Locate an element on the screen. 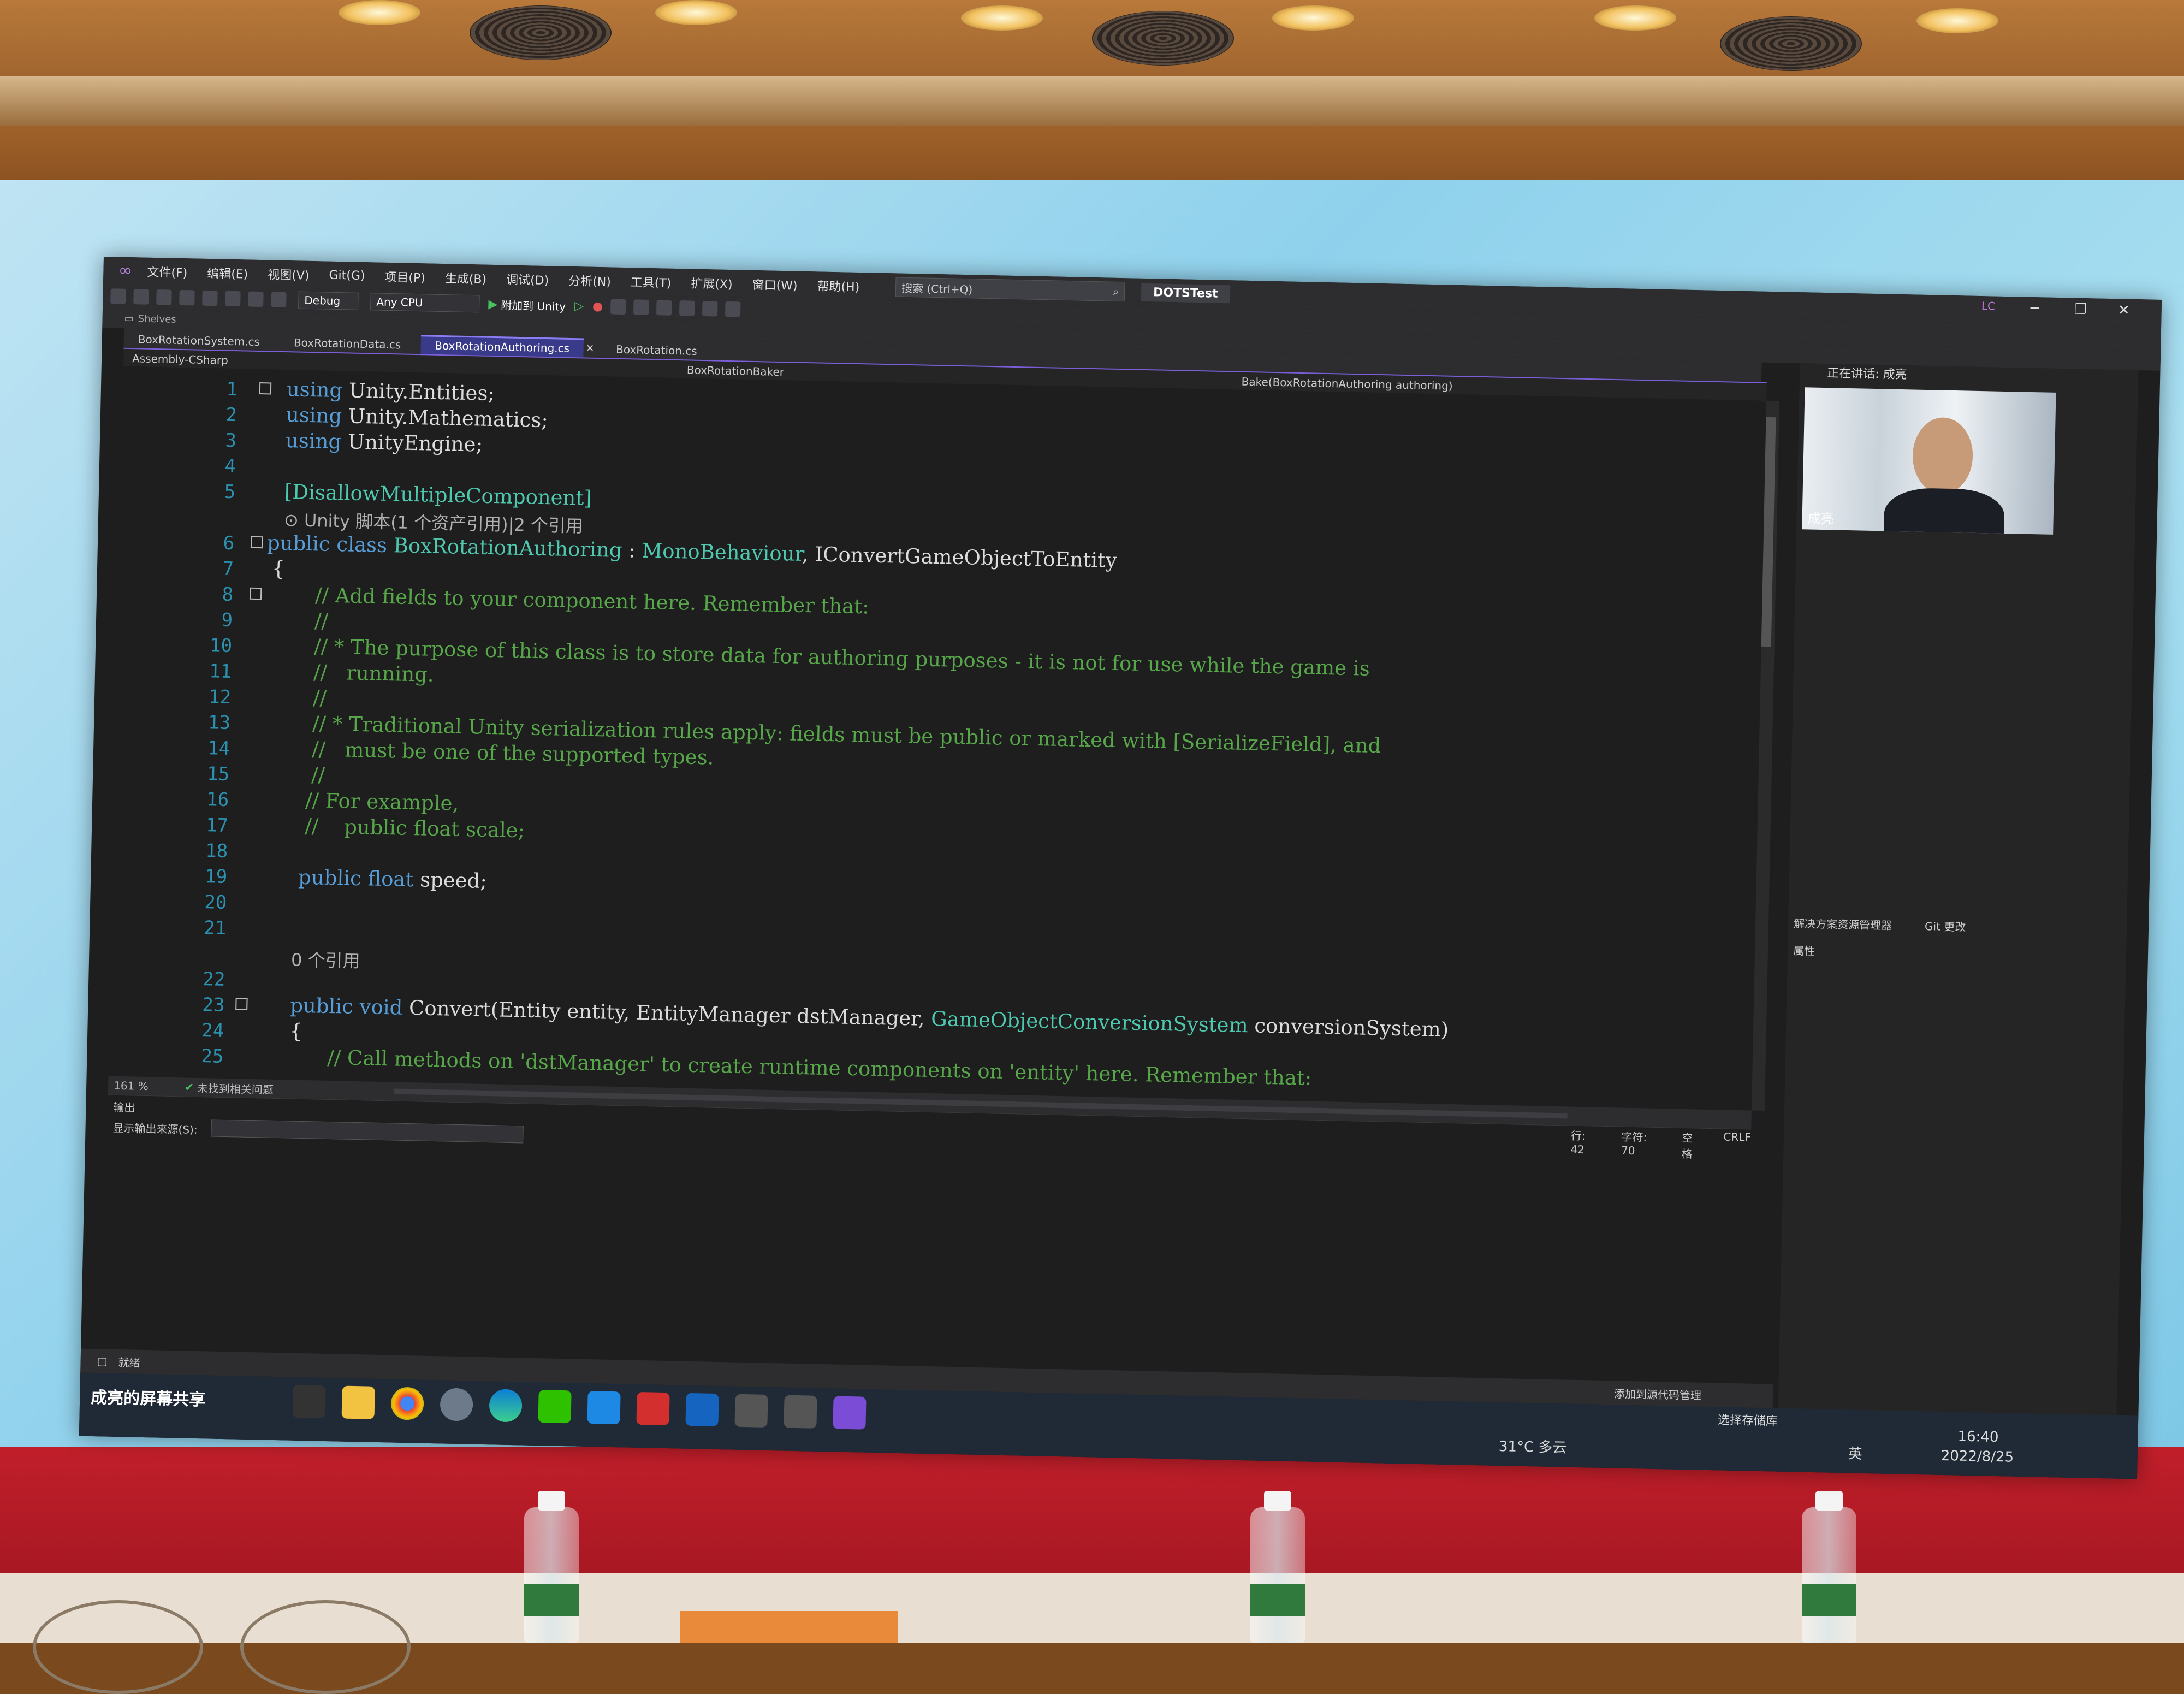  line-number: 22 is located at coordinates (213, 979).